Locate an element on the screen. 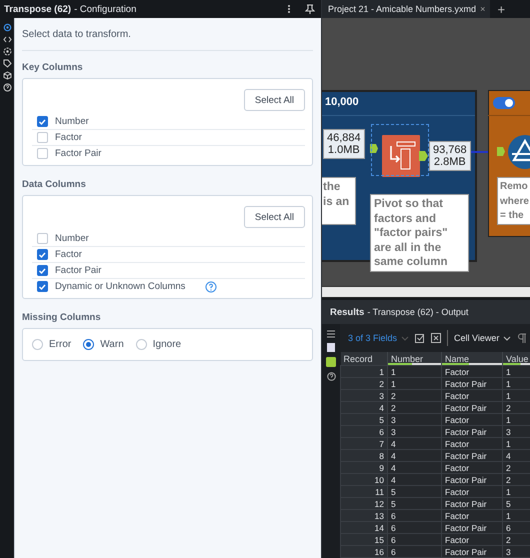 The image size is (530, 558). document-tab: Project 21 - Amicable Numbers.yxmd × is located at coordinates (406, 9).